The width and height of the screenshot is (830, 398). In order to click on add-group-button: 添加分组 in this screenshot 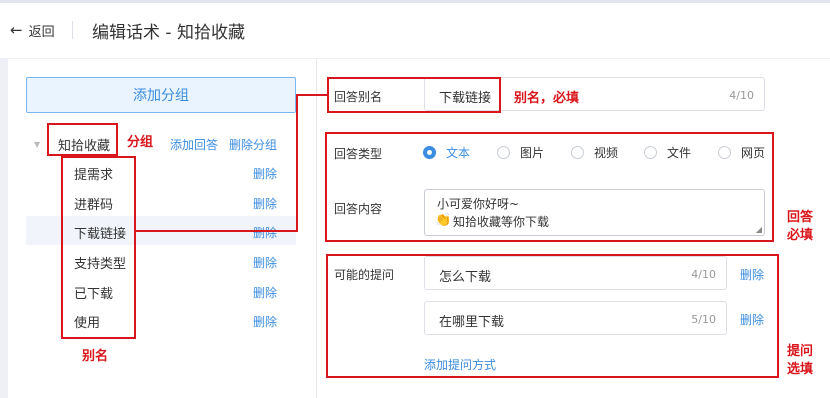, I will do `click(161, 95)`.